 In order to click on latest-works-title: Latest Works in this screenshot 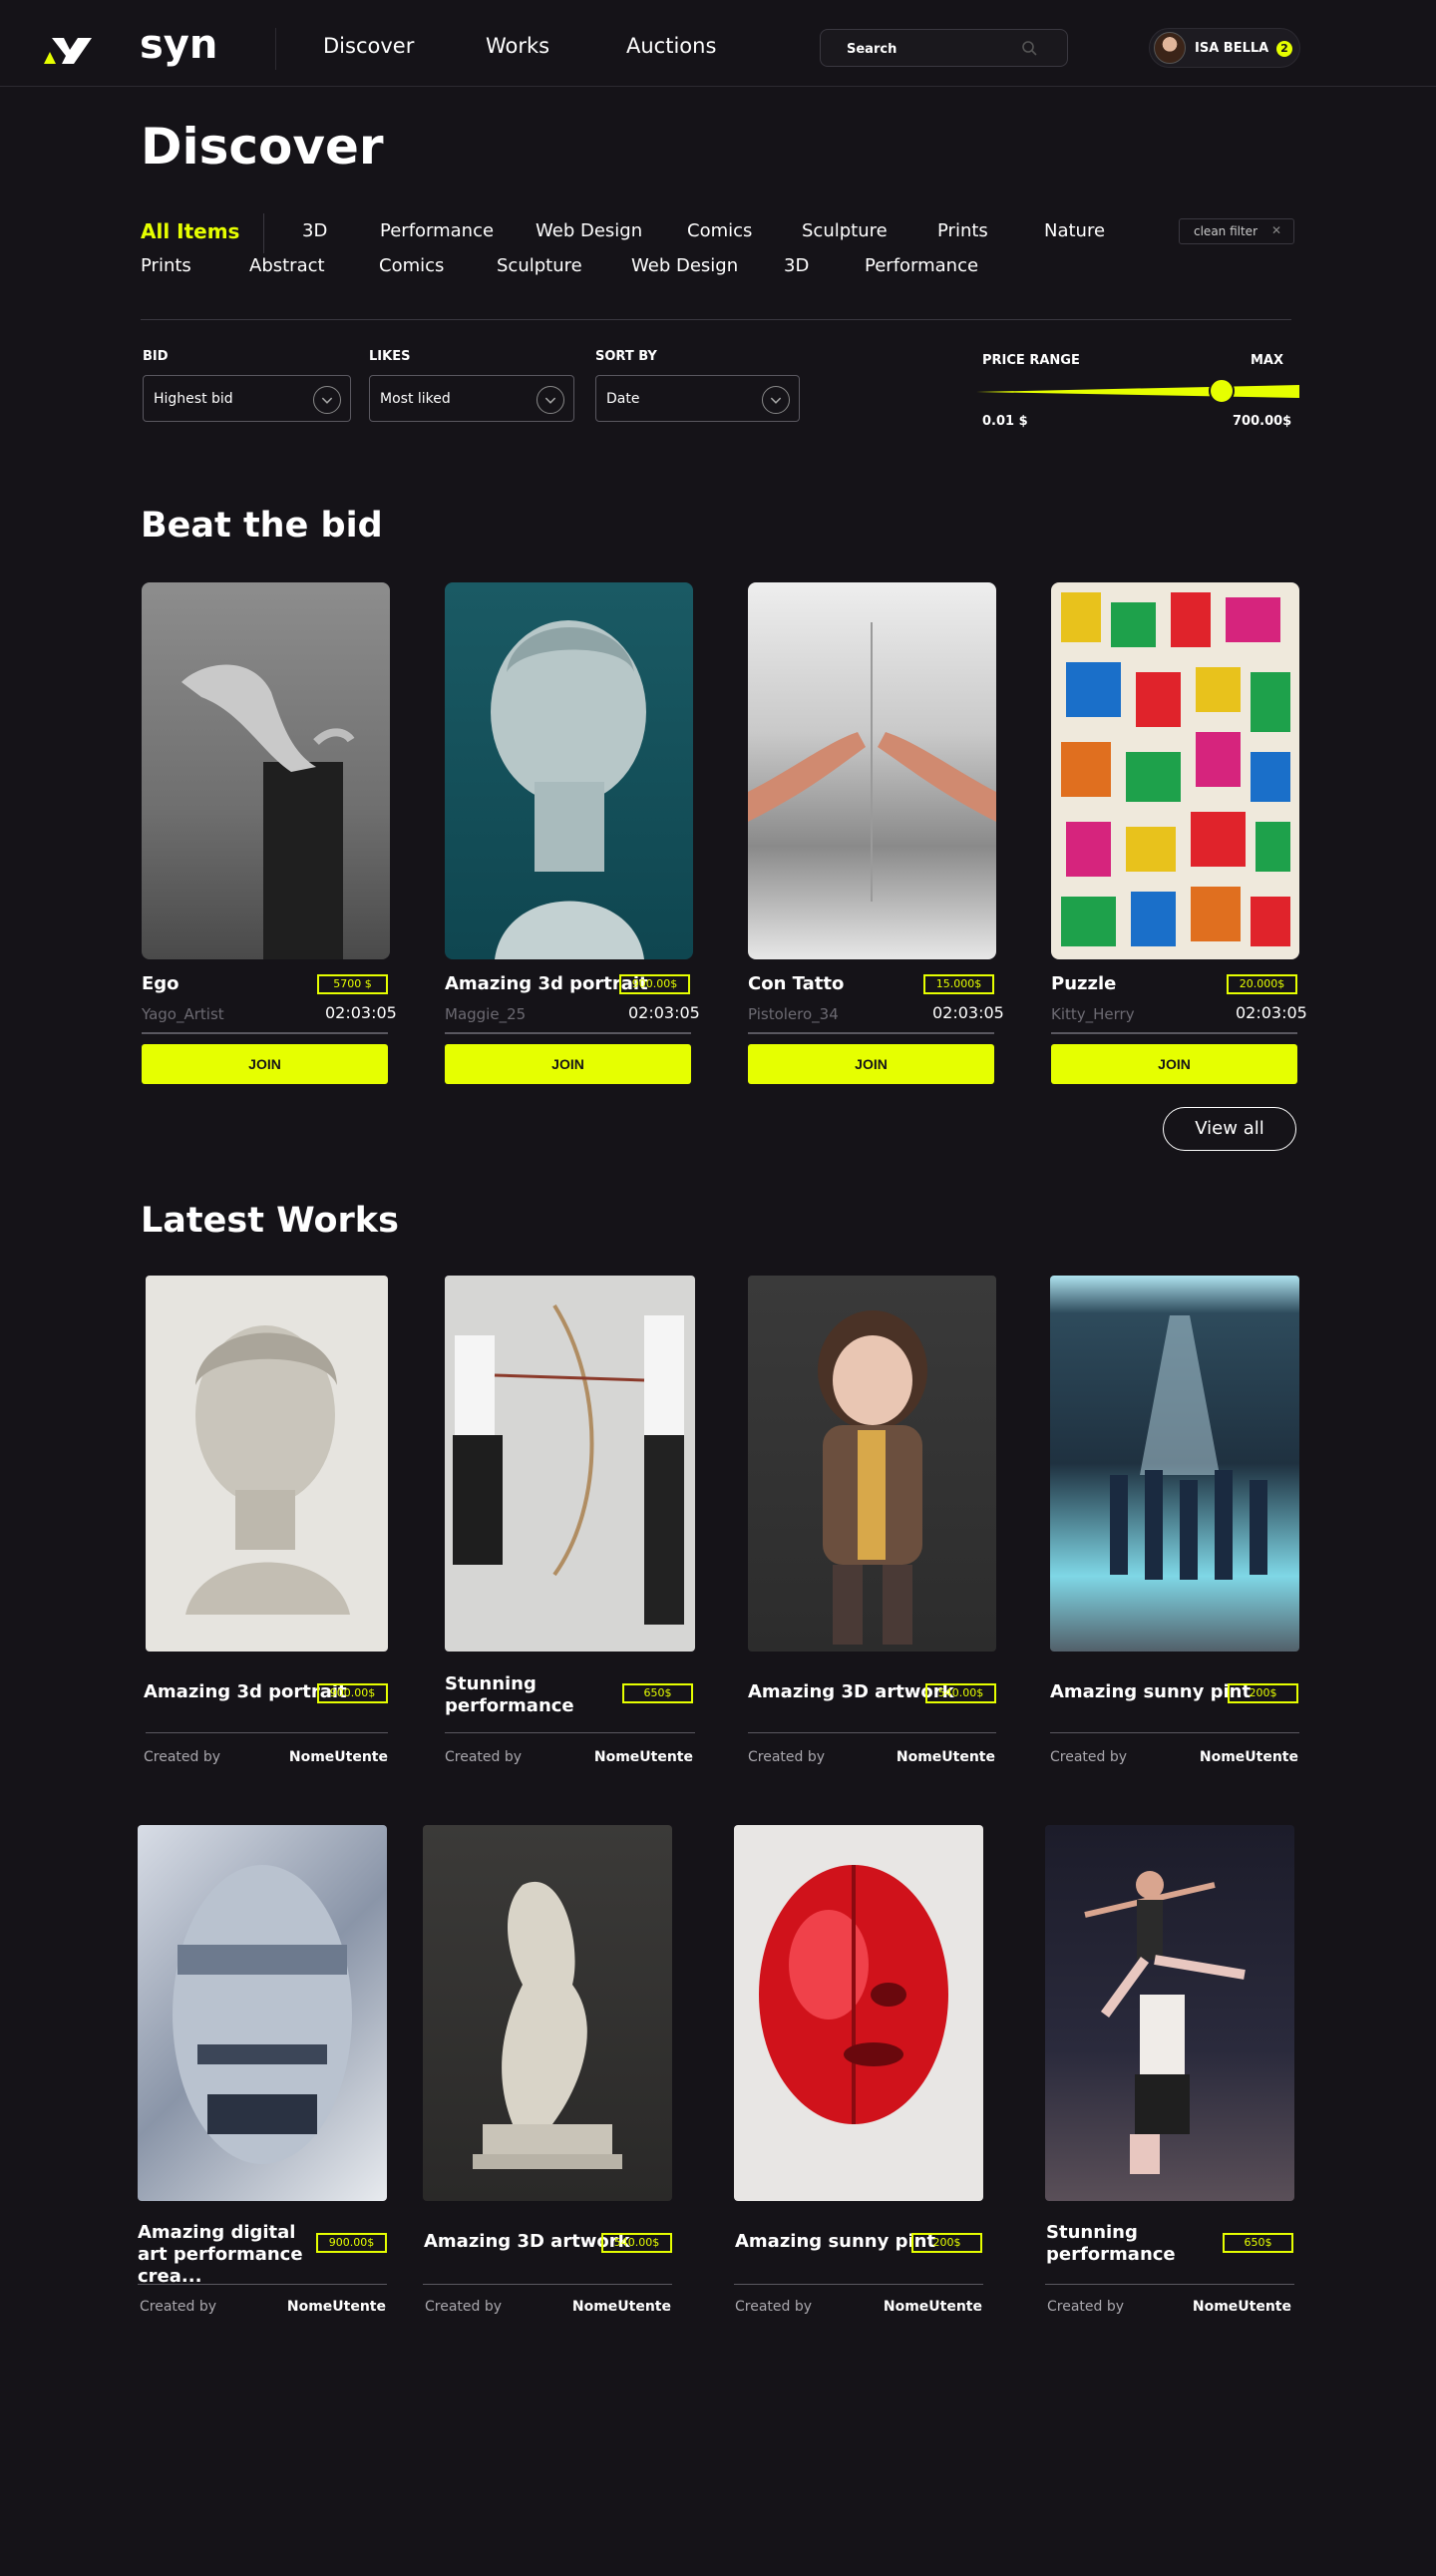, I will do `click(270, 1221)`.